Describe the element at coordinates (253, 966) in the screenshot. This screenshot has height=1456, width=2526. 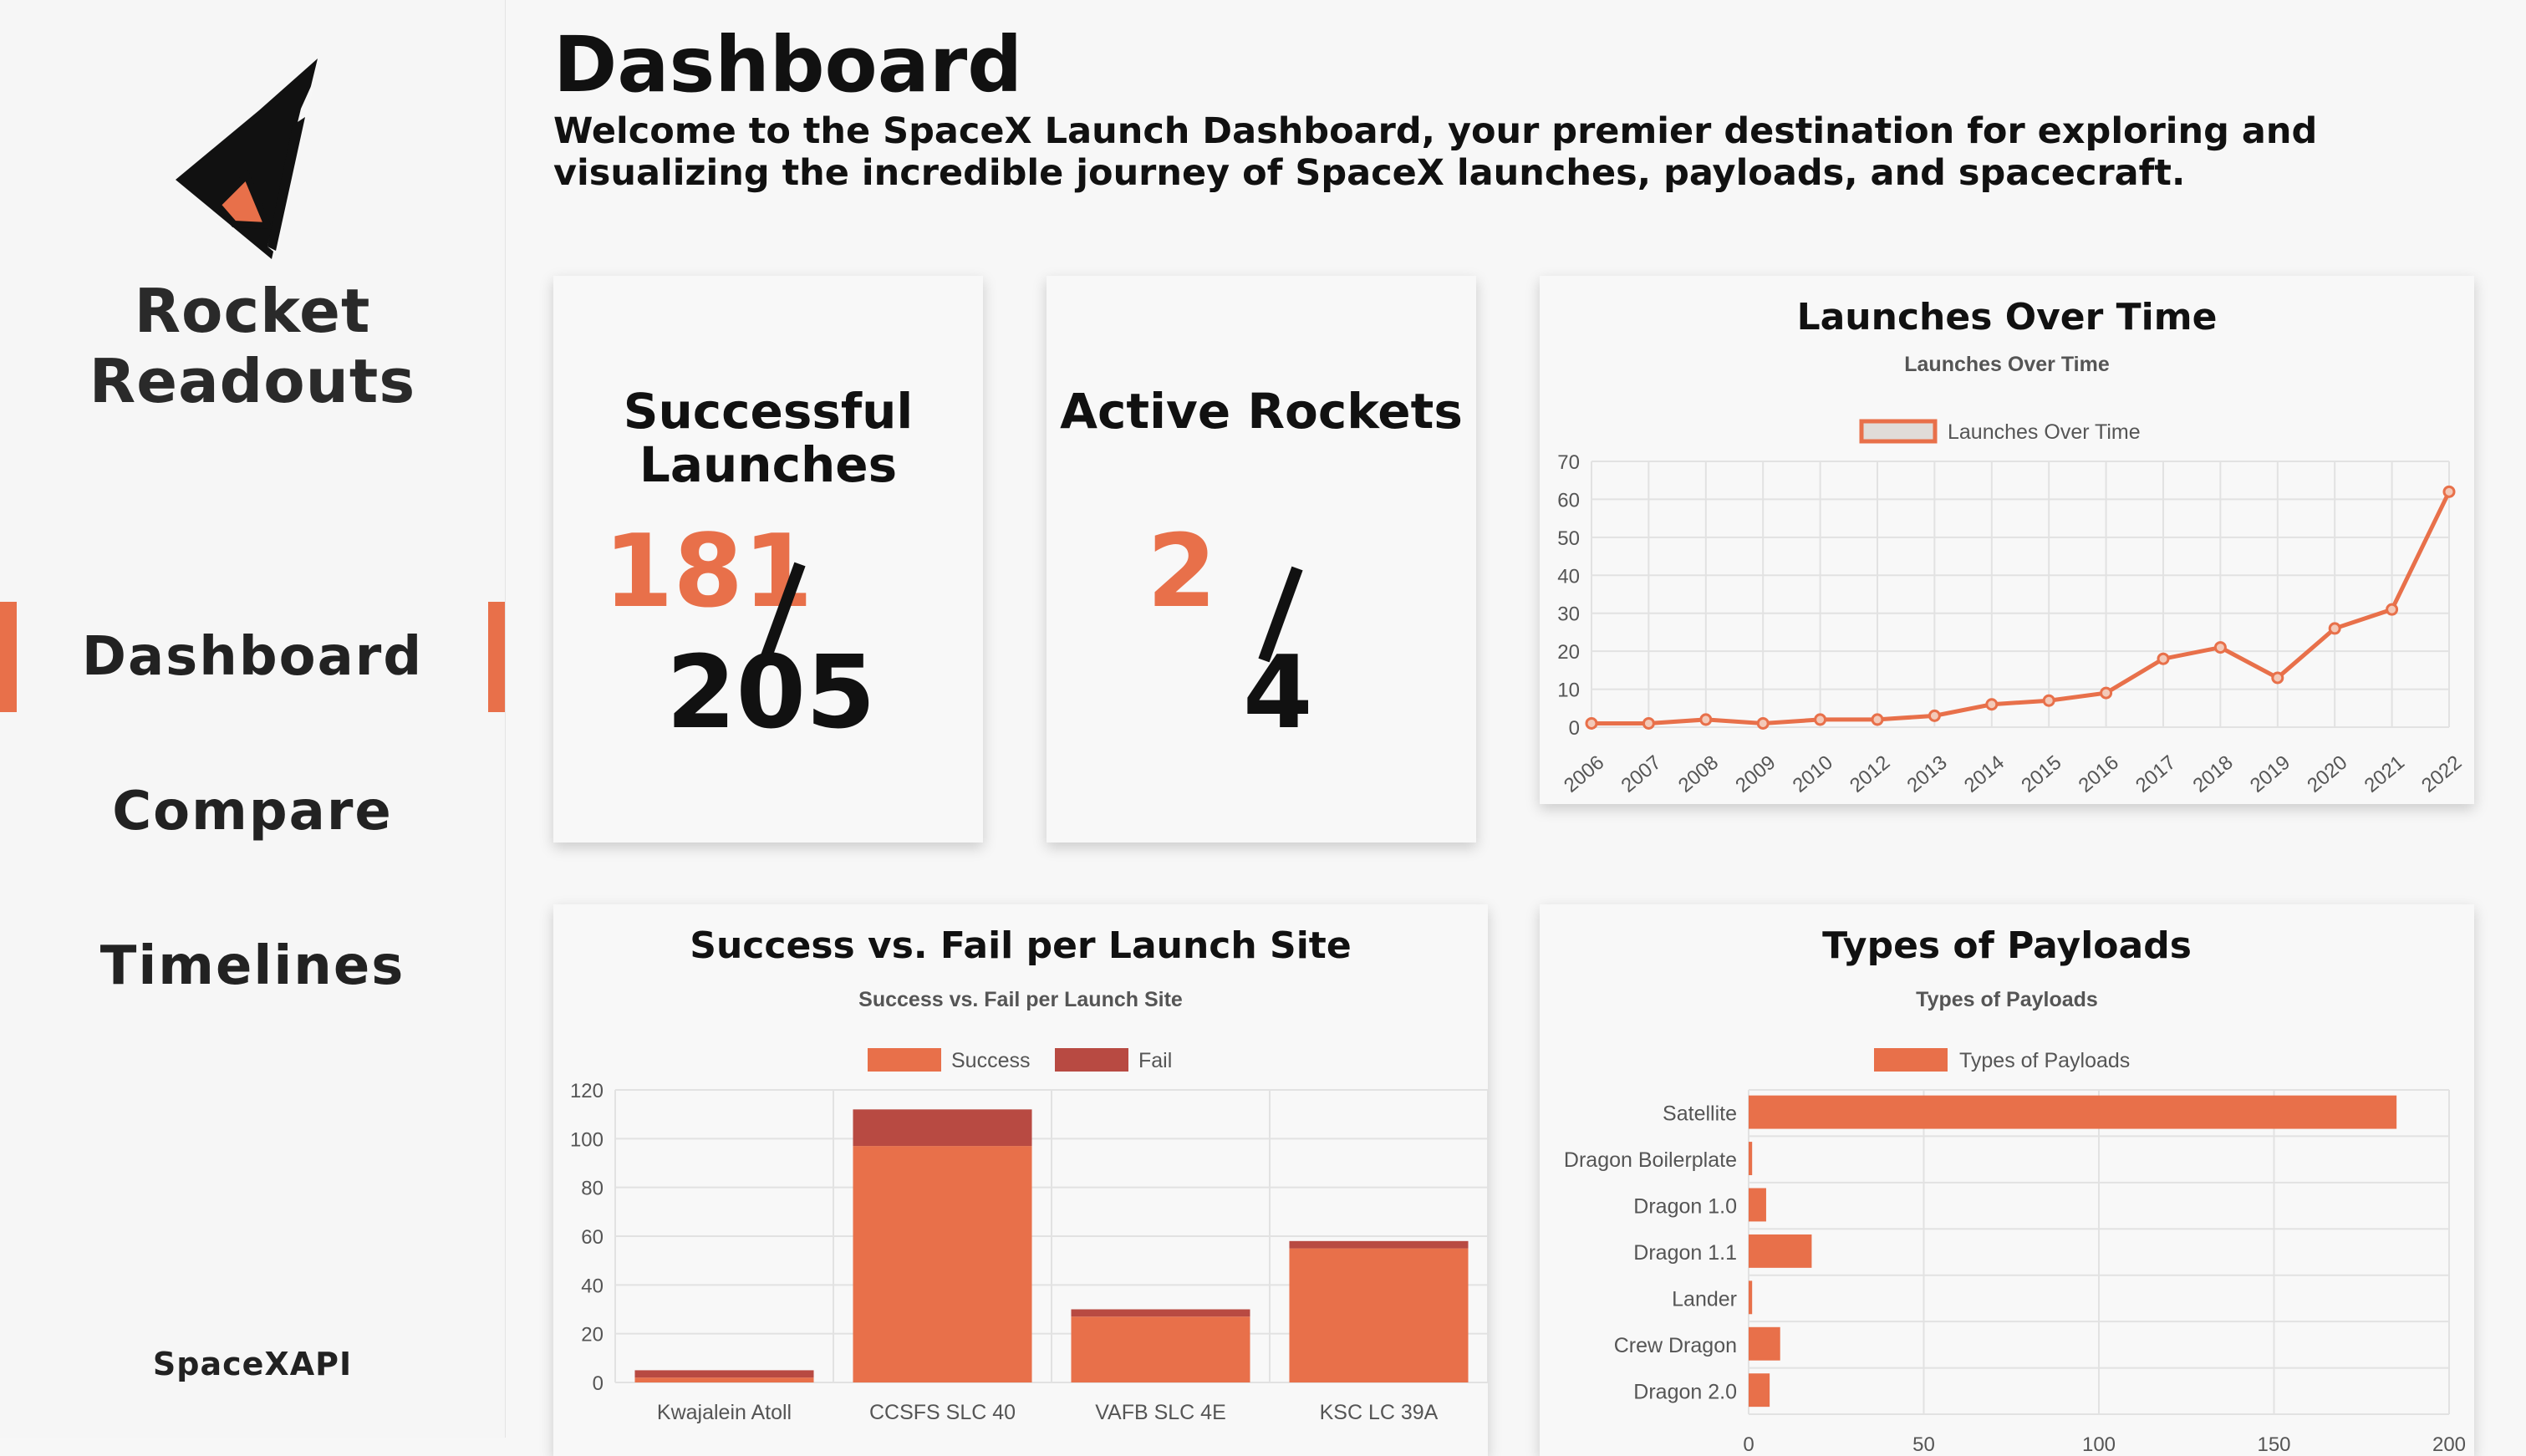
I see `nav-item-timelines: Timelines` at that location.